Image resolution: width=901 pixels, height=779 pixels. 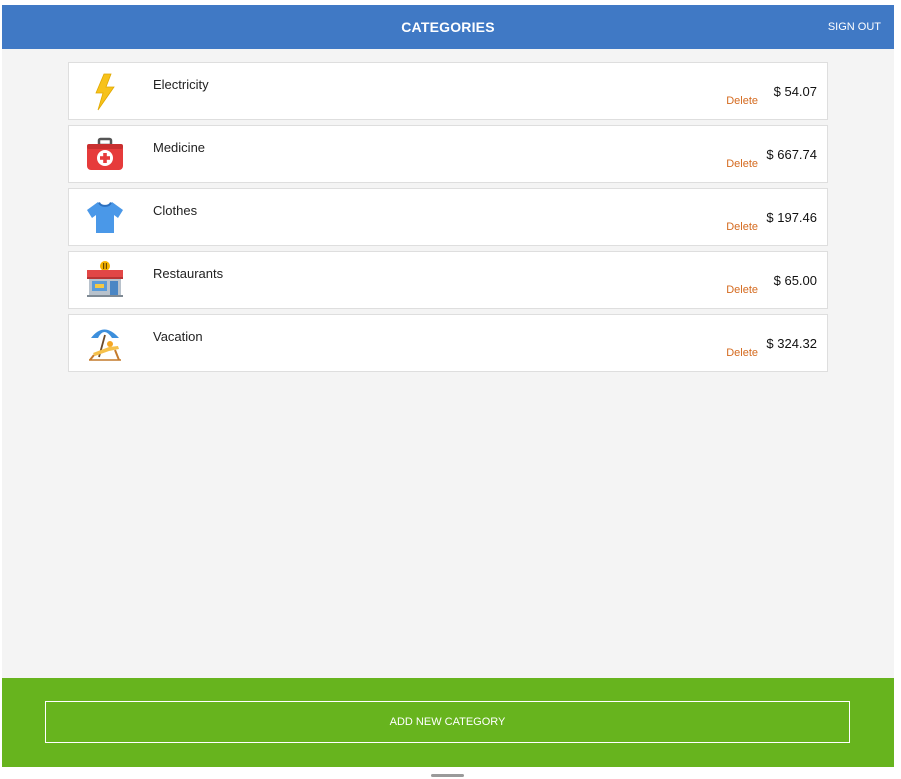 I want to click on list-item: Vacation Delete $ 324.32, so click(x=448, y=343).